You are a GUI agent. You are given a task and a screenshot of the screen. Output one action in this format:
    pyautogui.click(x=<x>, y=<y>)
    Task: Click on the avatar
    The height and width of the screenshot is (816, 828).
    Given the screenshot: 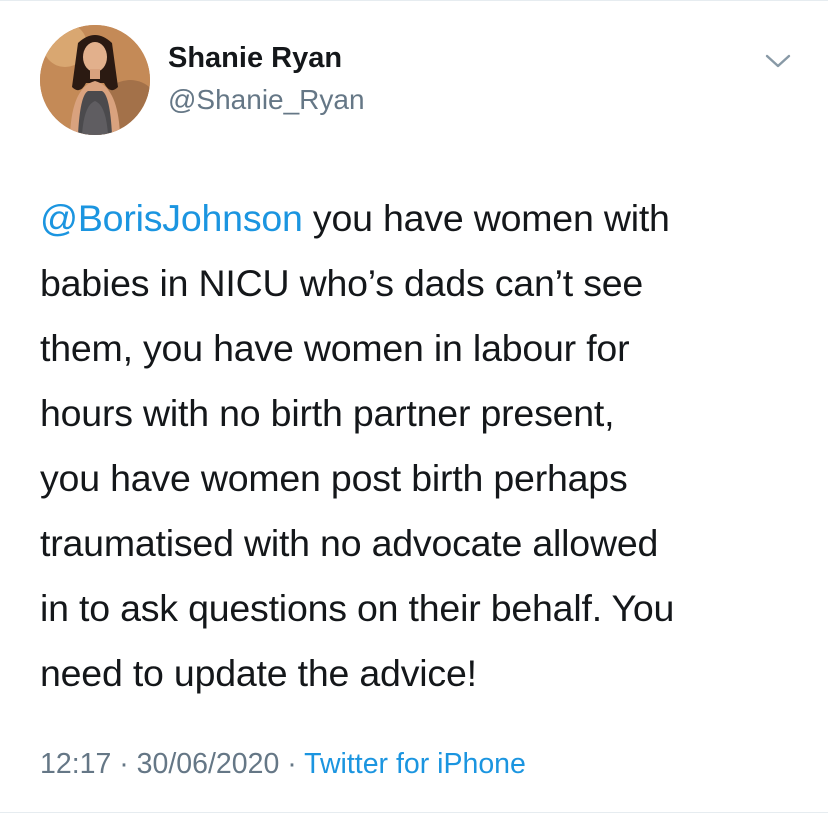 What is the action you would take?
    pyautogui.click(x=95, y=80)
    